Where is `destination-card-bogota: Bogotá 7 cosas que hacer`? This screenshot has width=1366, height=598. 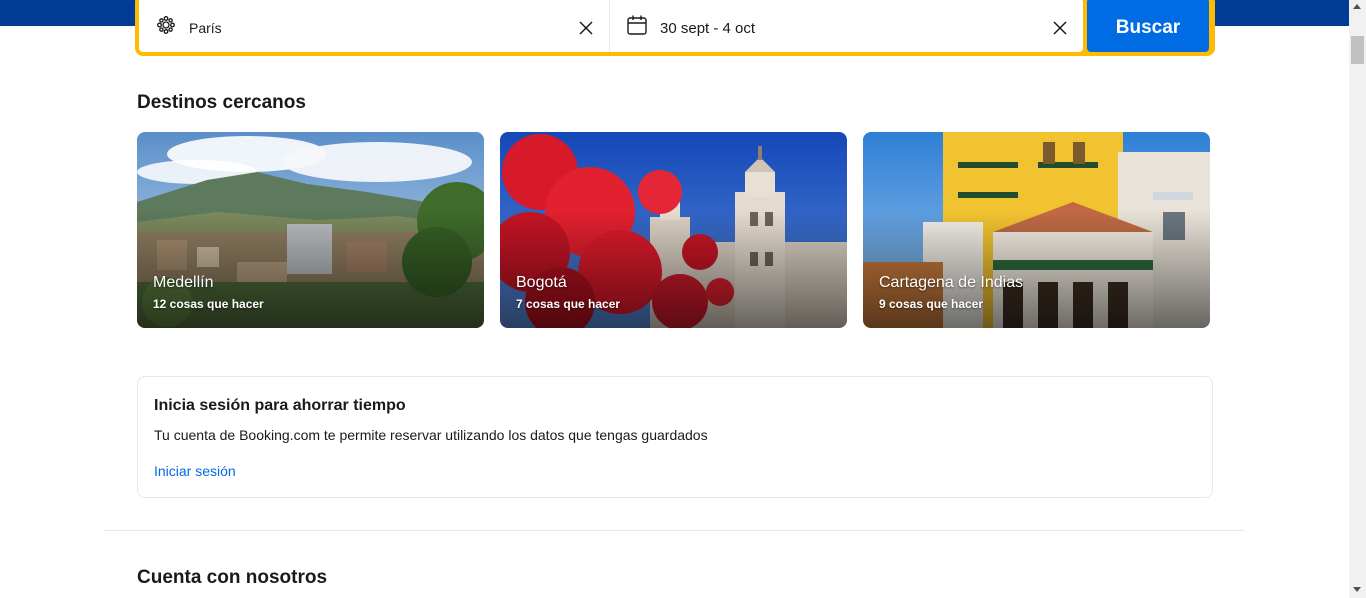
destination-card-bogota: Bogotá 7 cosas que hacer is located at coordinates (673, 230).